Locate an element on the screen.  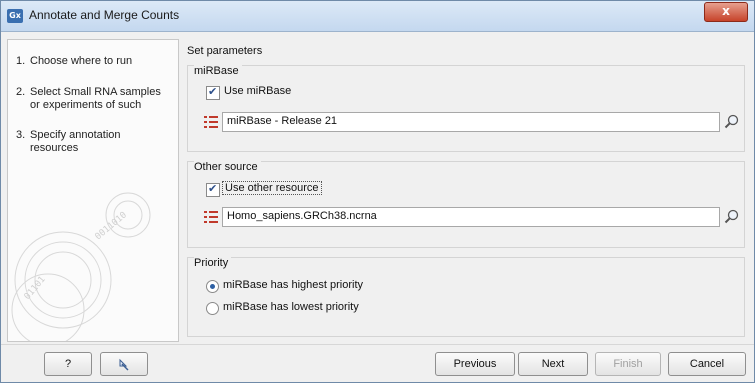
lowest-priority-label: miRBase has lowest priority is located at coordinates (291, 307).